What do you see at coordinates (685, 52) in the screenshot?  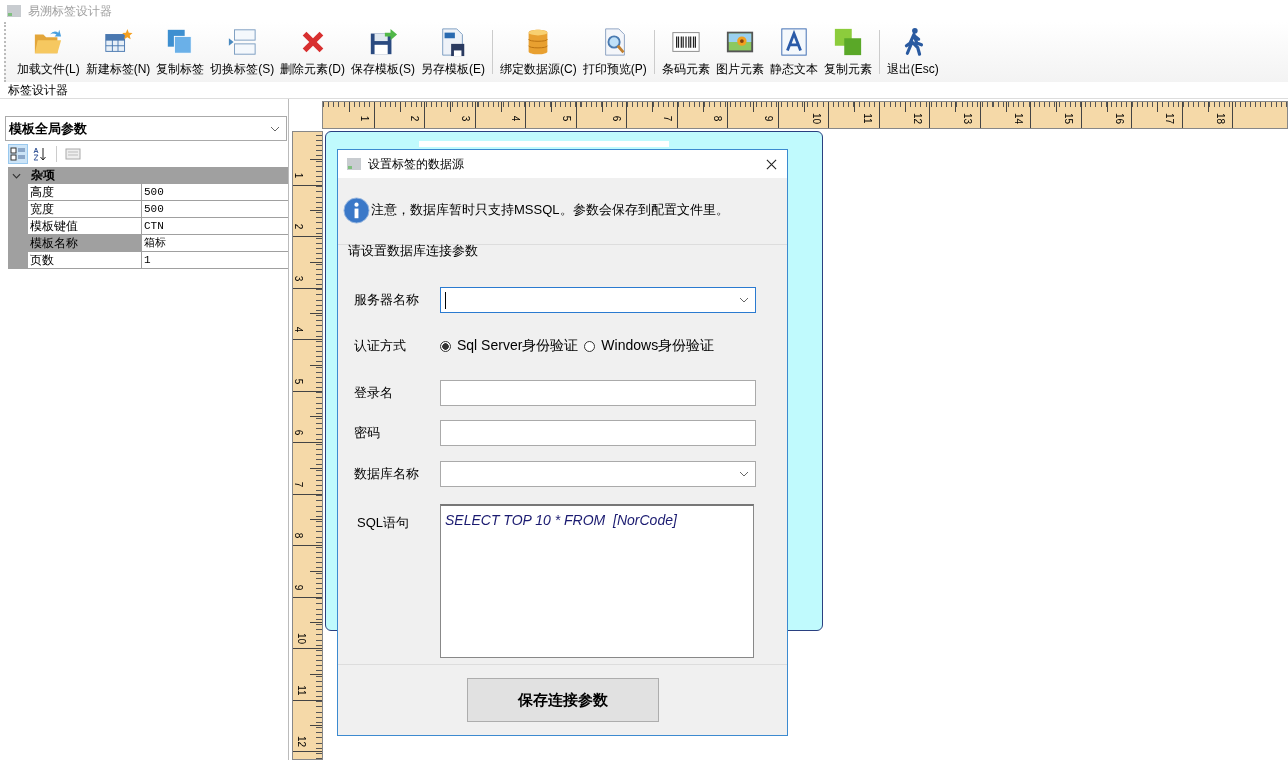 I see `toolbar-button: 条码元素` at bounding box center [685, 52].